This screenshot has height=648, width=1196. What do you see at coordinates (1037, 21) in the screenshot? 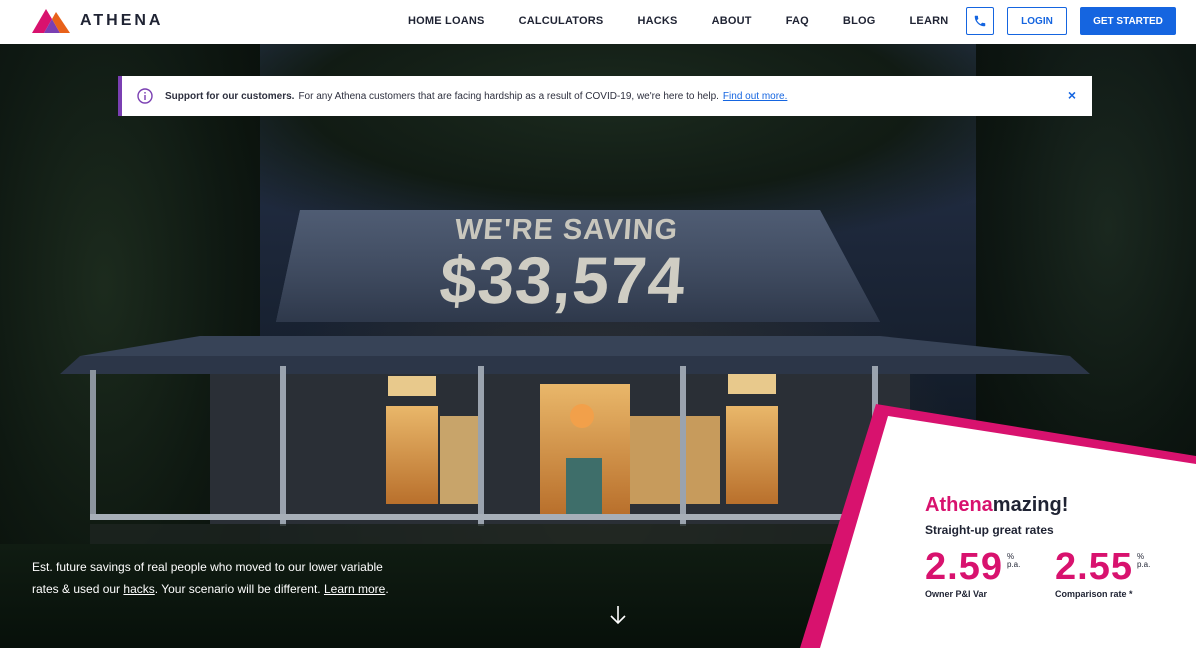
I see `login-button: LOGIN` at bounding box center [1037, 21].